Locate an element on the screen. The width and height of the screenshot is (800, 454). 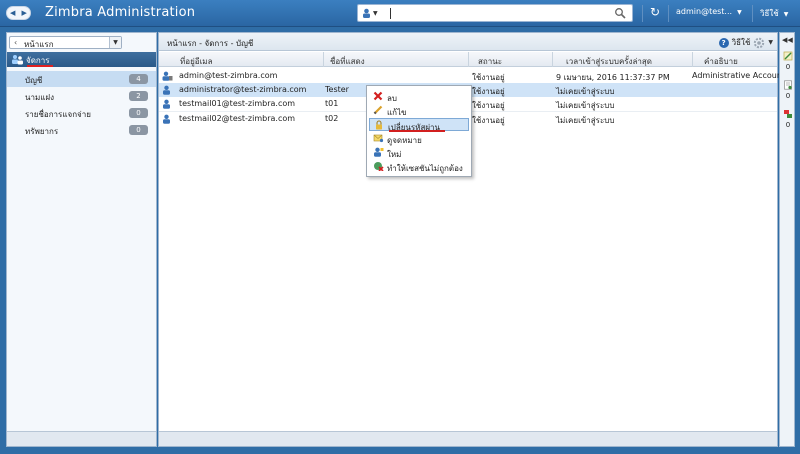
menu-item-delete: ลบ is located at coordinates (419, 96).